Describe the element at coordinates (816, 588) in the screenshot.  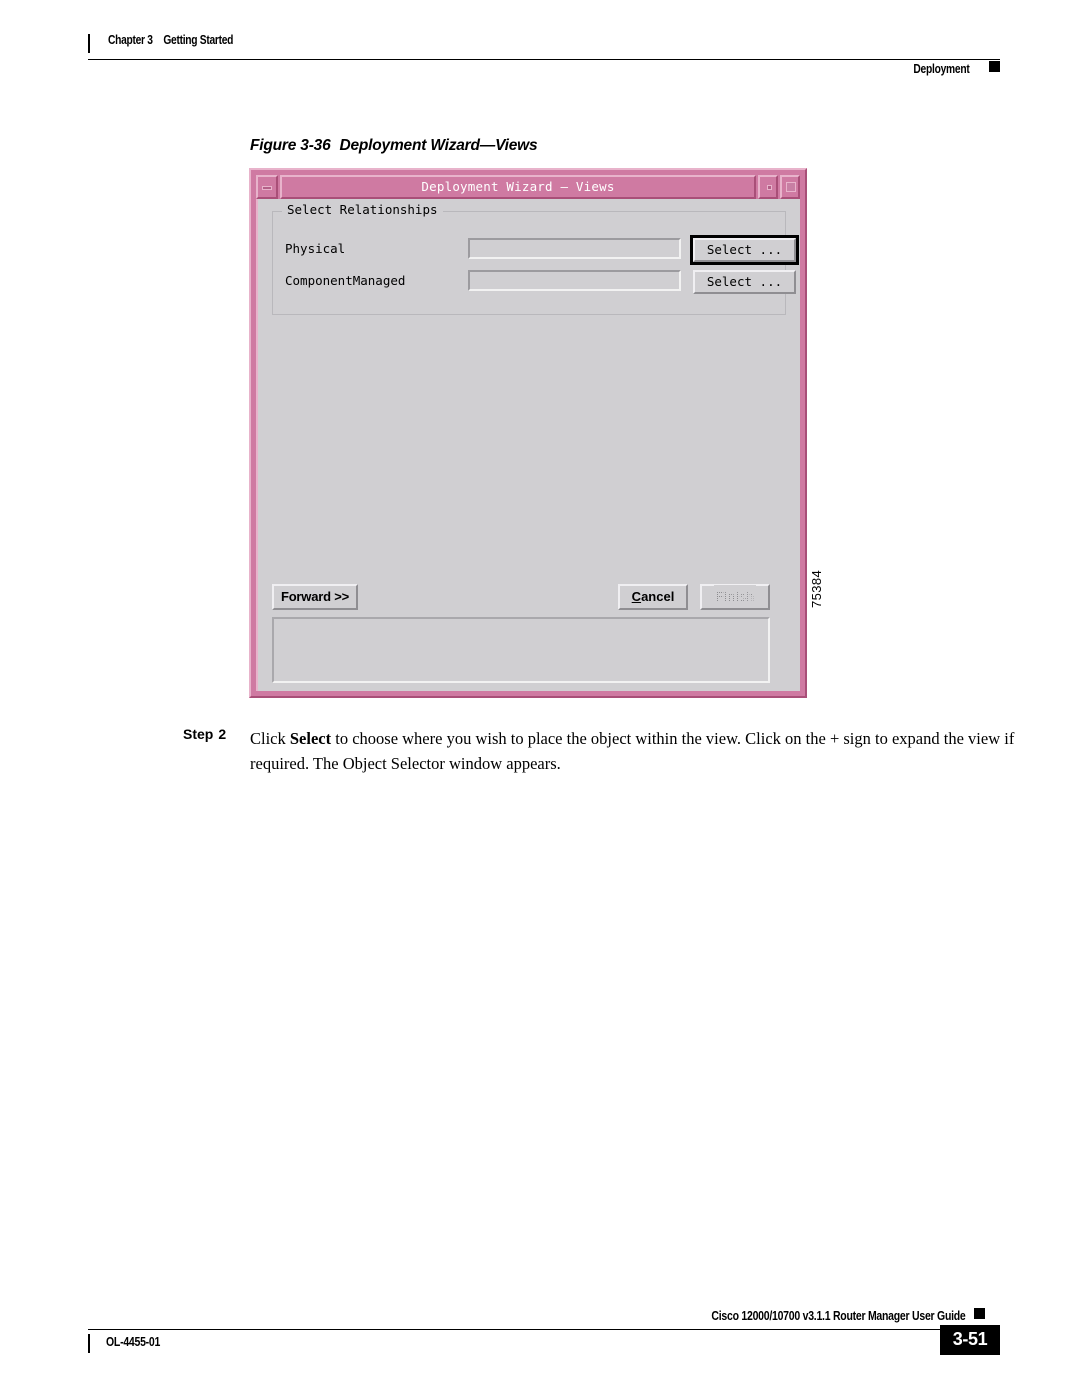
I see `figure-id-number: 75384` at that location.